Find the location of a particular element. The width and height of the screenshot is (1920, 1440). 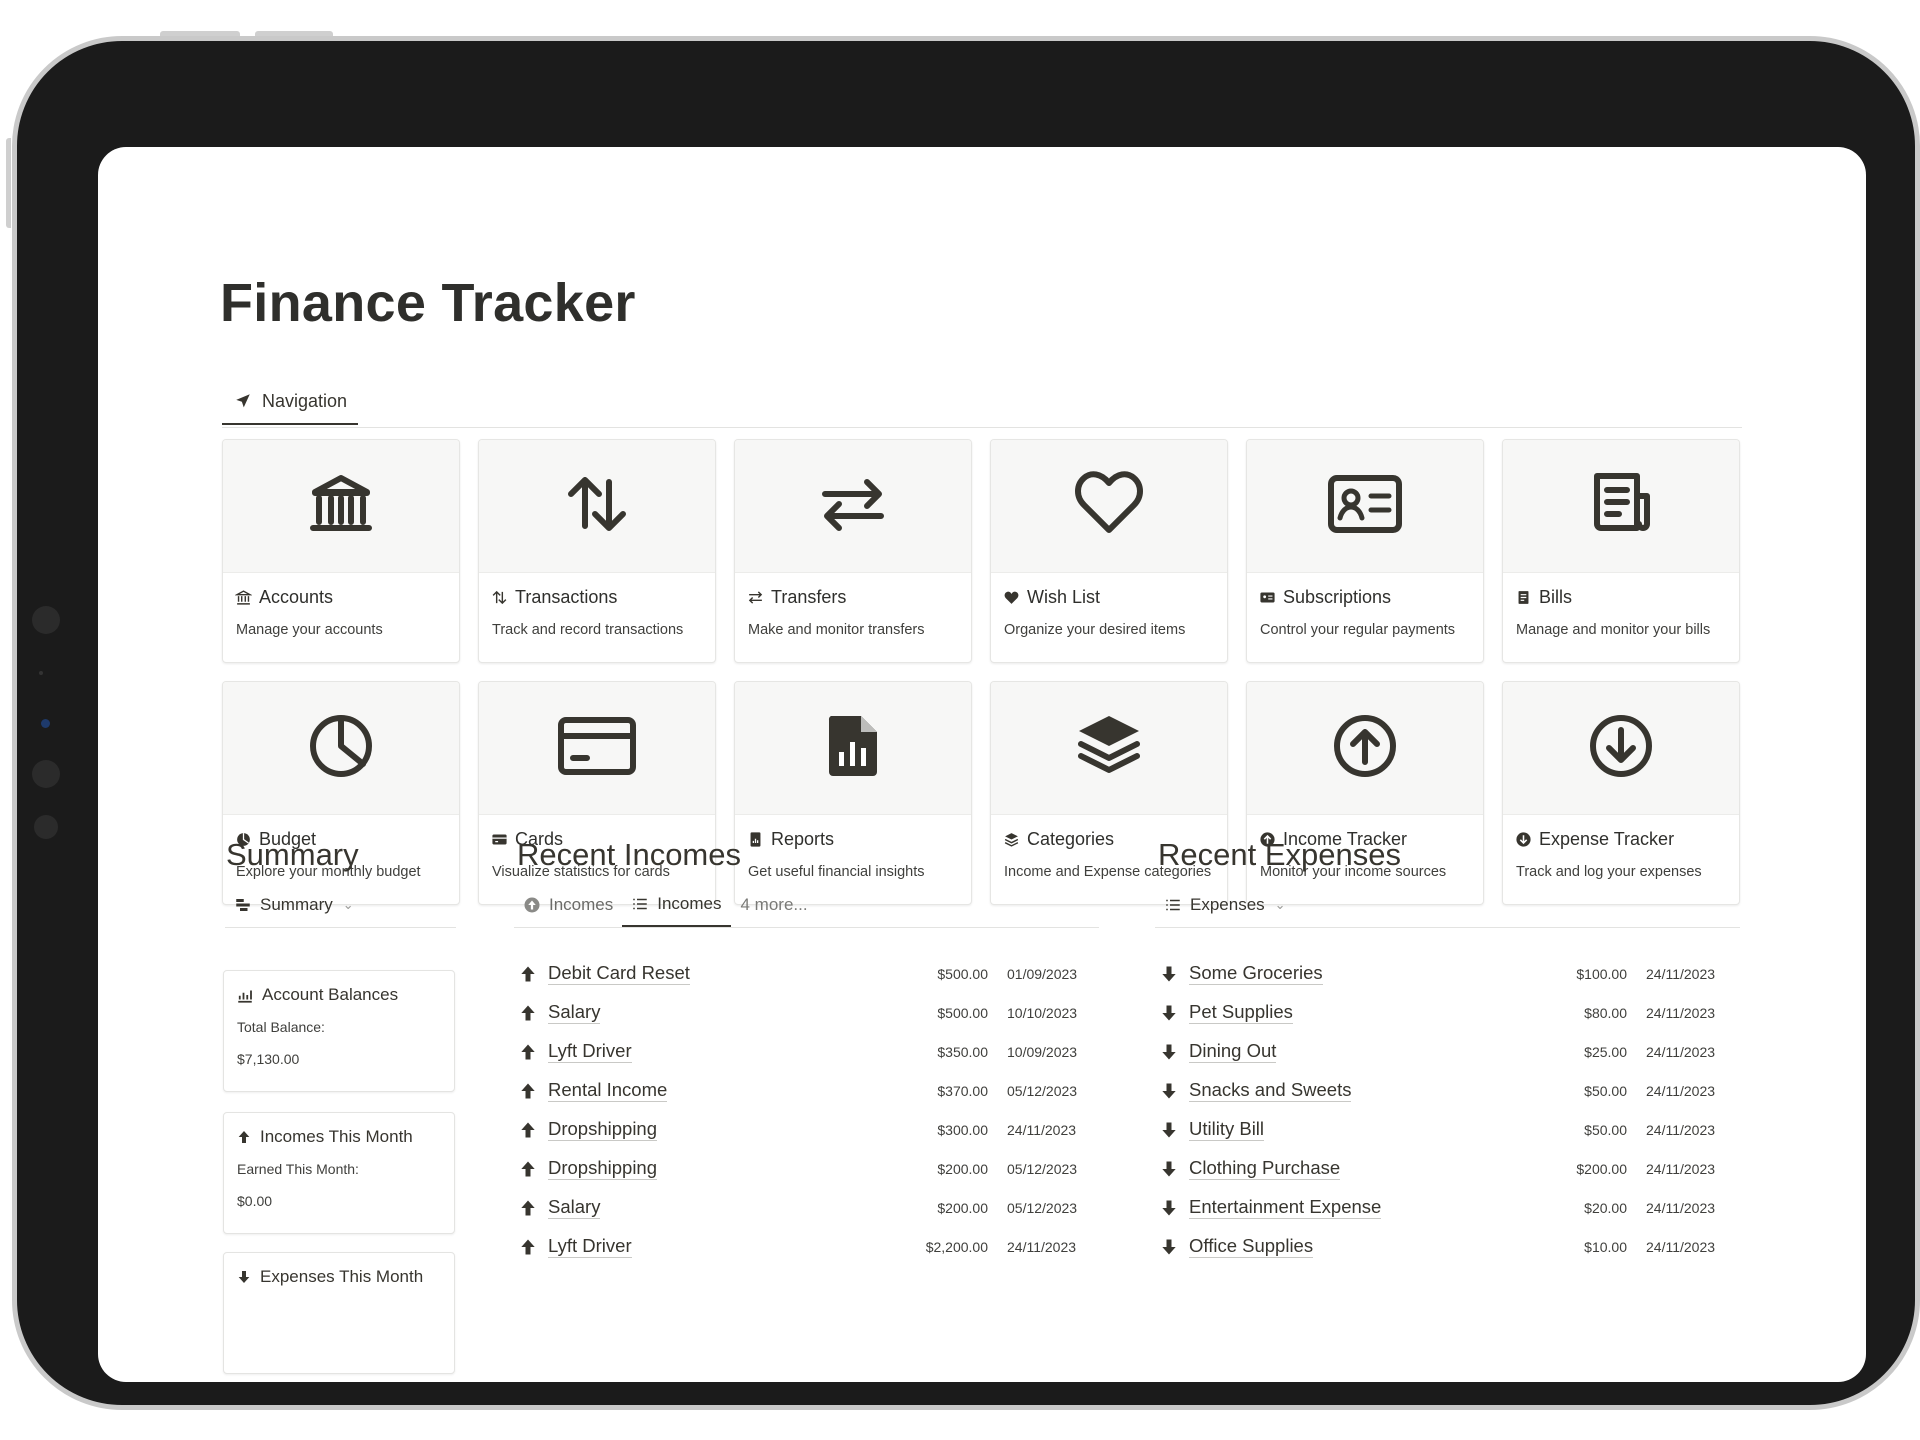

summary-card-value: $7,130.00 is located at coordinates (268, 1059).